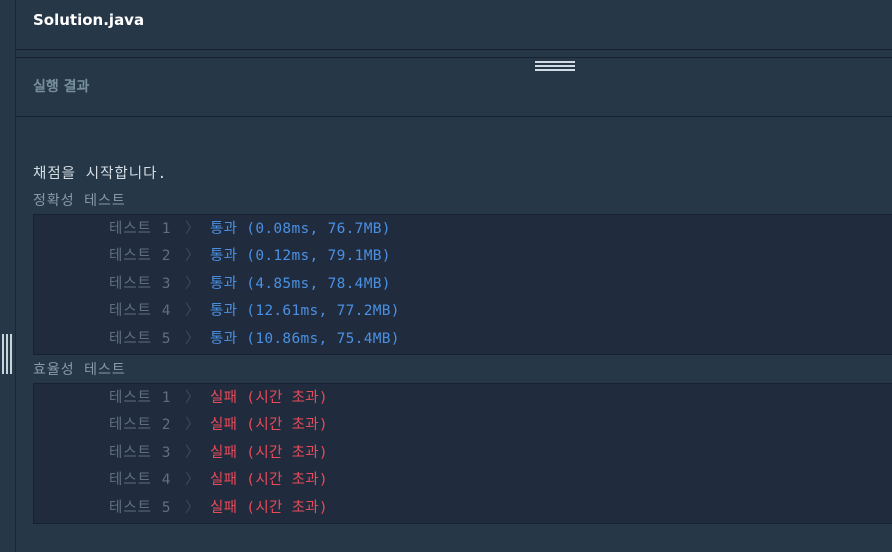  I want to click on efficiency-section-label: 효율성 테스트, so click(79, 370).